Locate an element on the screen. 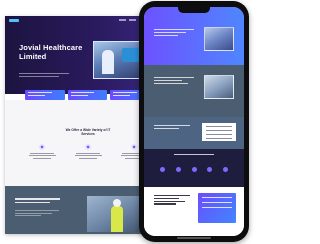  mobile-blue-card is located at coordinates (219, 132).